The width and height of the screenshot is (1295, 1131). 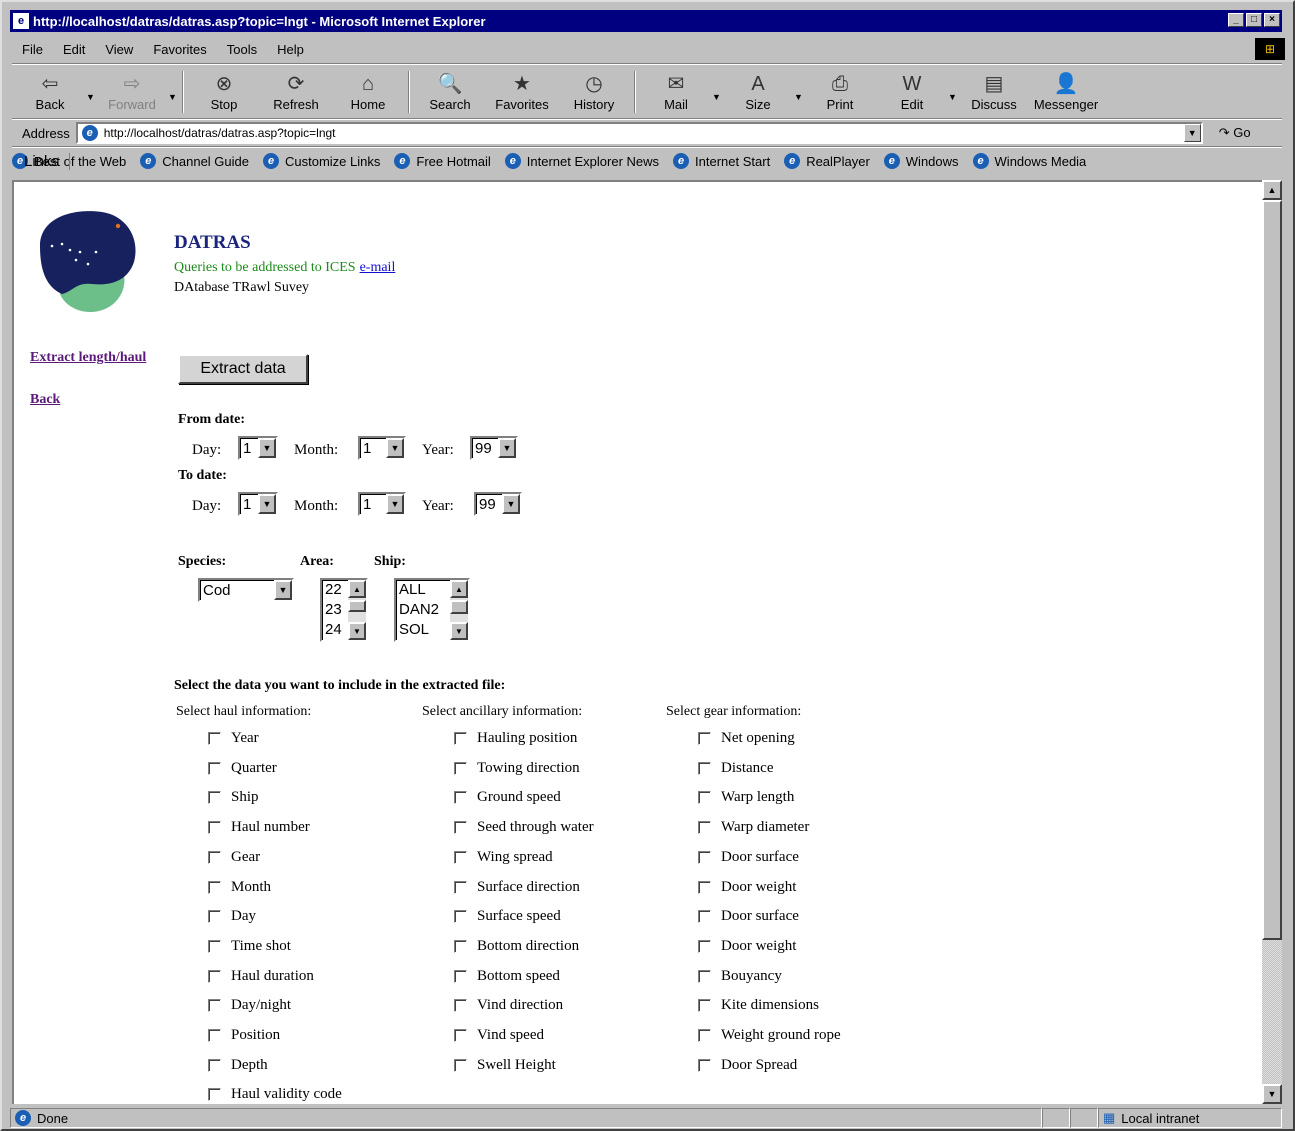 What do you see at coordinates (507, 916) in the screenshot?
I see `ancillary-option: Surface speed` at bounding box center [507, 916].